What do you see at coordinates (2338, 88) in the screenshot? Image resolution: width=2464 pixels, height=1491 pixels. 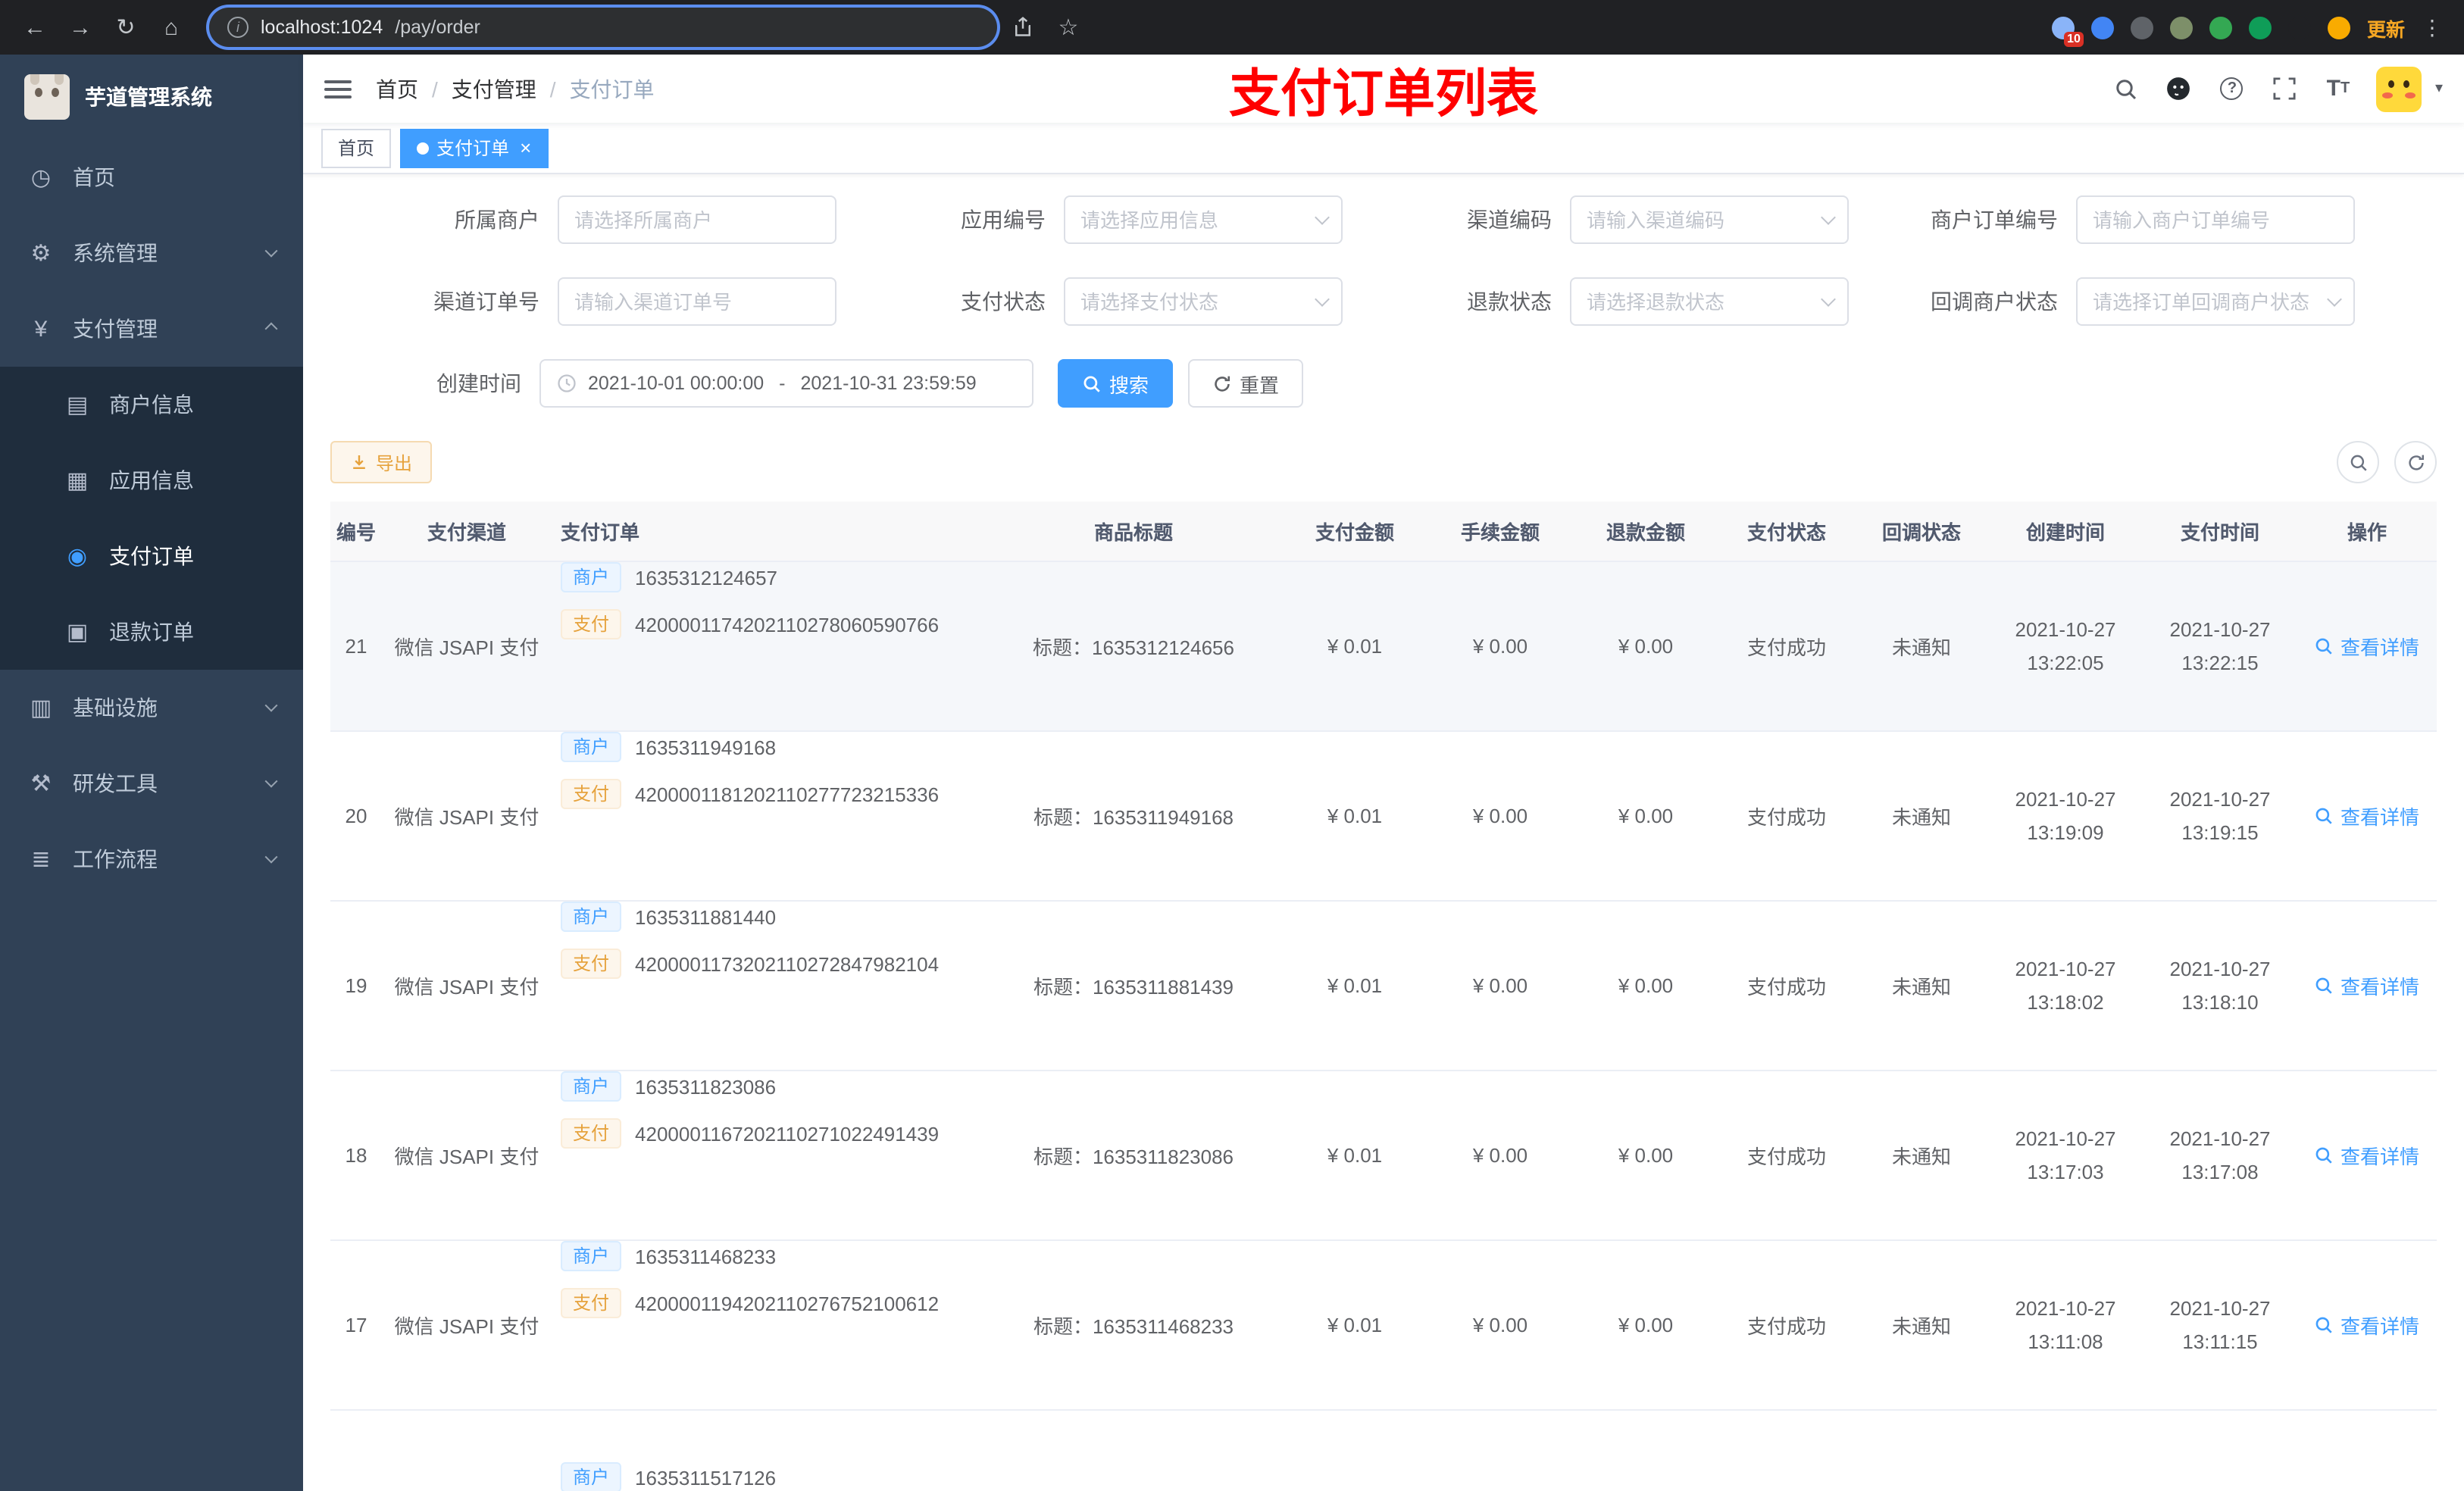 I see `font-size-icon: TT` at bounding box center [2338, 88].